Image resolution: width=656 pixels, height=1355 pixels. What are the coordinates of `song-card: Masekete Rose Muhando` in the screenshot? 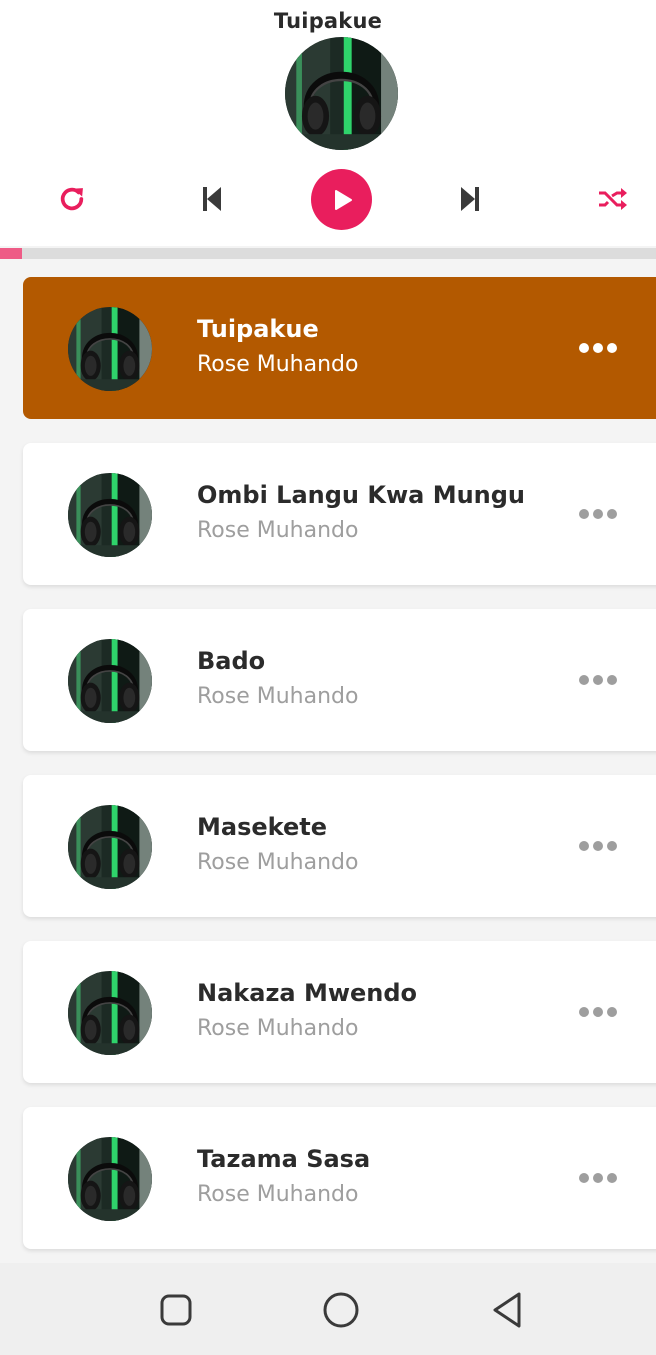 It's located at (339, 846).